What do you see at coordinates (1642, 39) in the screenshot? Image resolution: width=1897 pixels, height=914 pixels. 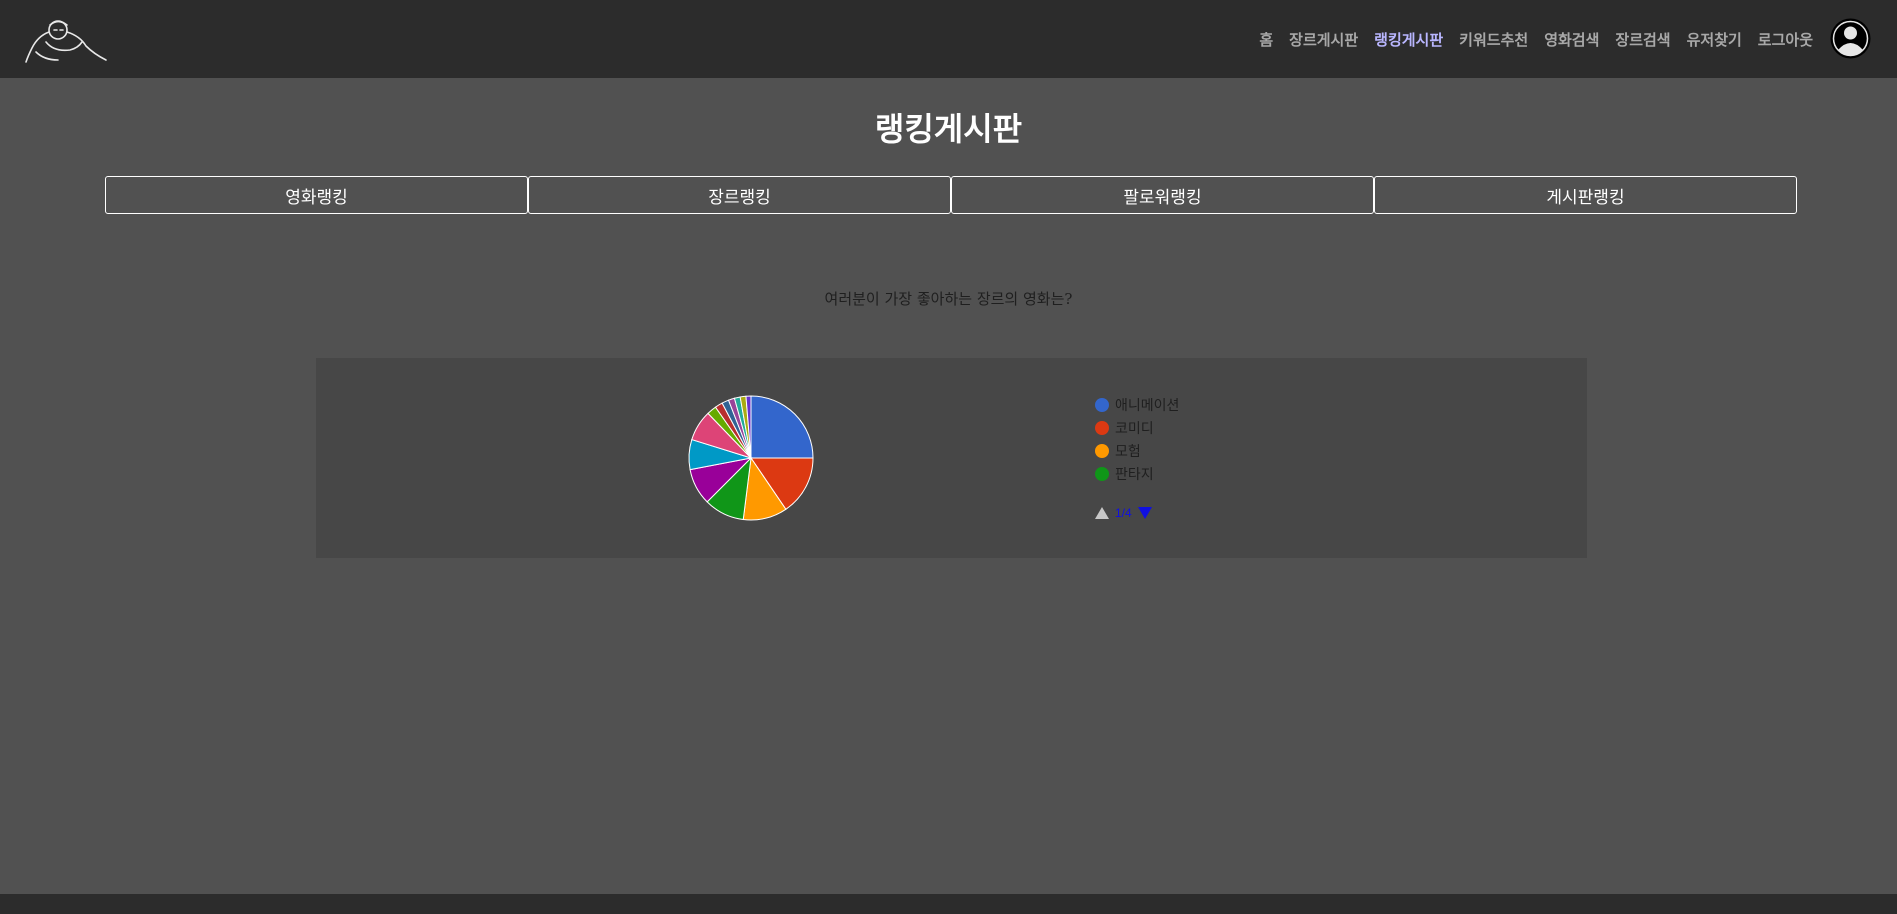 I see `nav-link-genre-search: 장르검색` at bounding box center [1642, 39].